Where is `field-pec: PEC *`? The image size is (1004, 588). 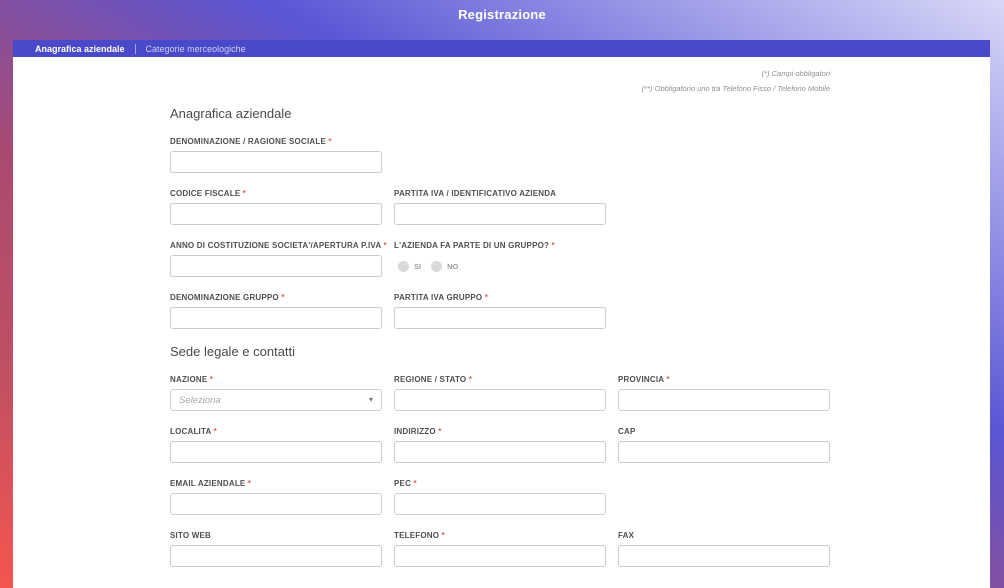 field-pec: PEC * is located at coordinates (500, 496).